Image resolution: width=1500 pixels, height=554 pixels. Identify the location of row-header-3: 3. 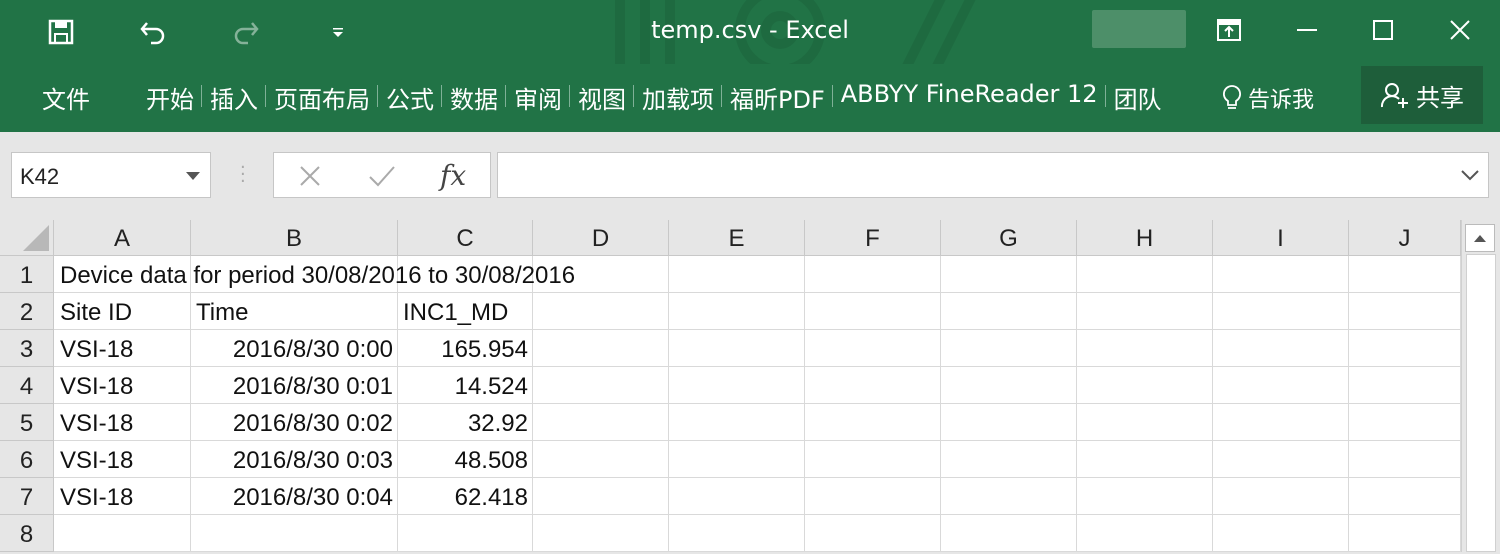
(27, 348).